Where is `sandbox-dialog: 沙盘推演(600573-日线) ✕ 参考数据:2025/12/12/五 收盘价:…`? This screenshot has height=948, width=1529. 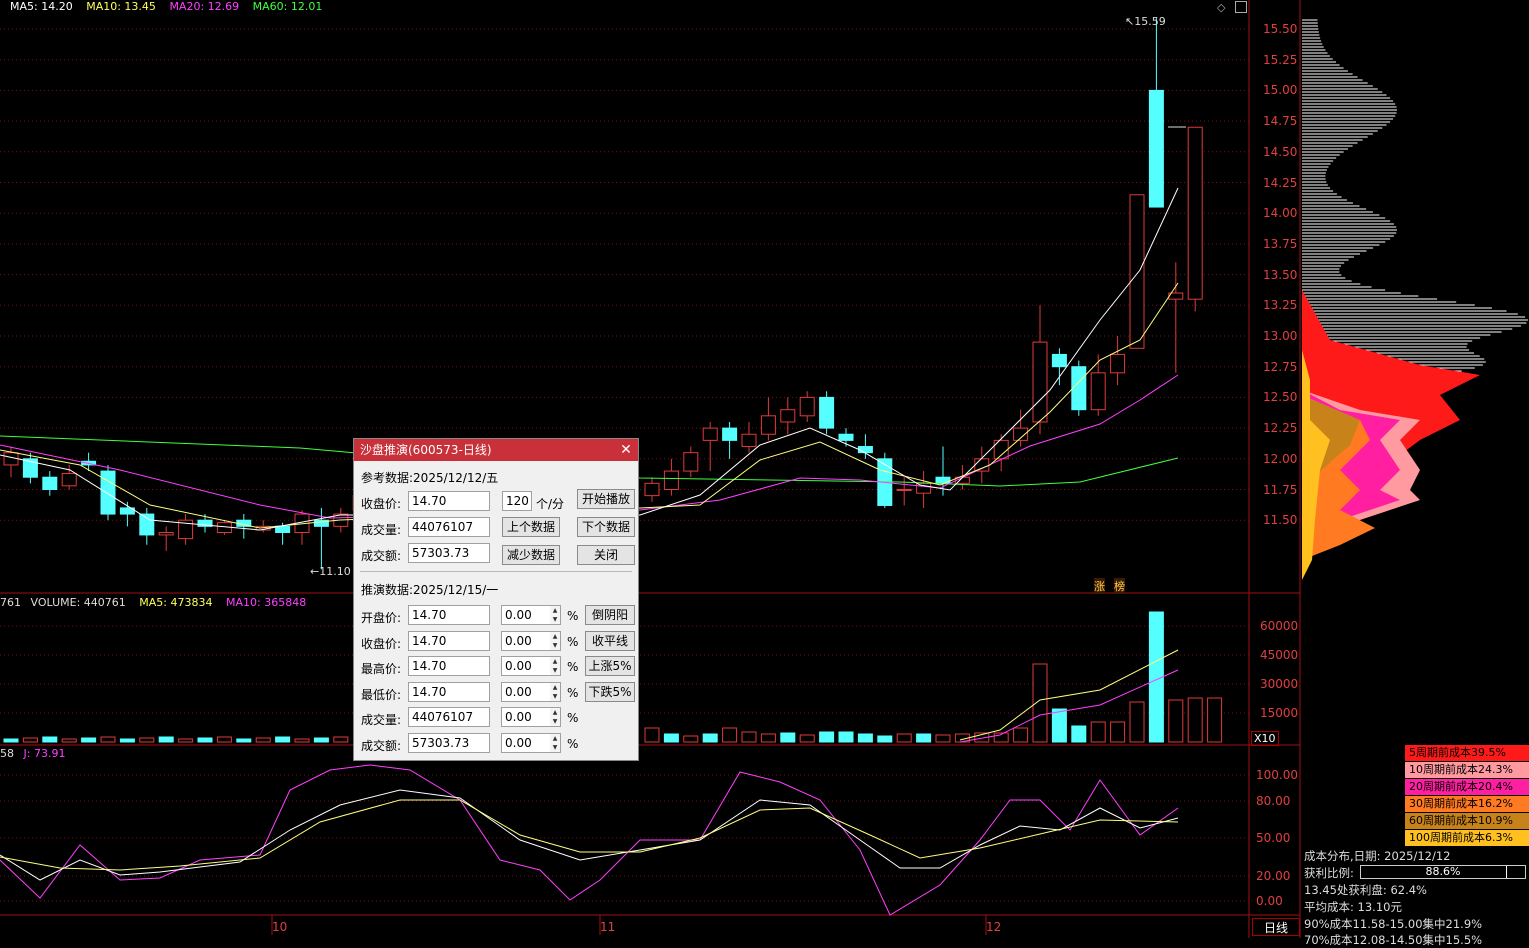 sandbox-dialog: 沙盘推演(600573-日线) ✕ 参考数据:2025/12/12/五 收盘价:… is located at coordinates (496, 599).